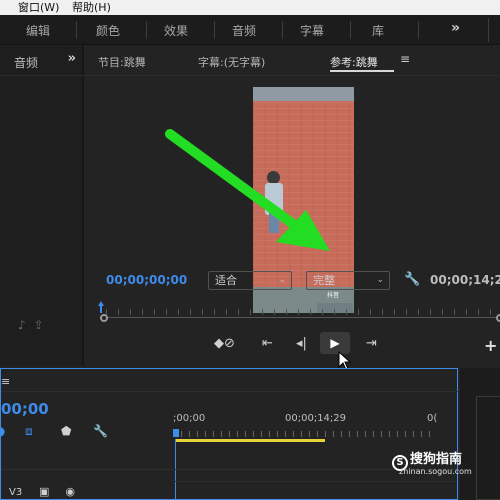 The height and width of the screenshot is (500, 500). Describe the element at coordinates (224, 343) in the screenshot. I see `marker-icon: ◆⊘` at that location.